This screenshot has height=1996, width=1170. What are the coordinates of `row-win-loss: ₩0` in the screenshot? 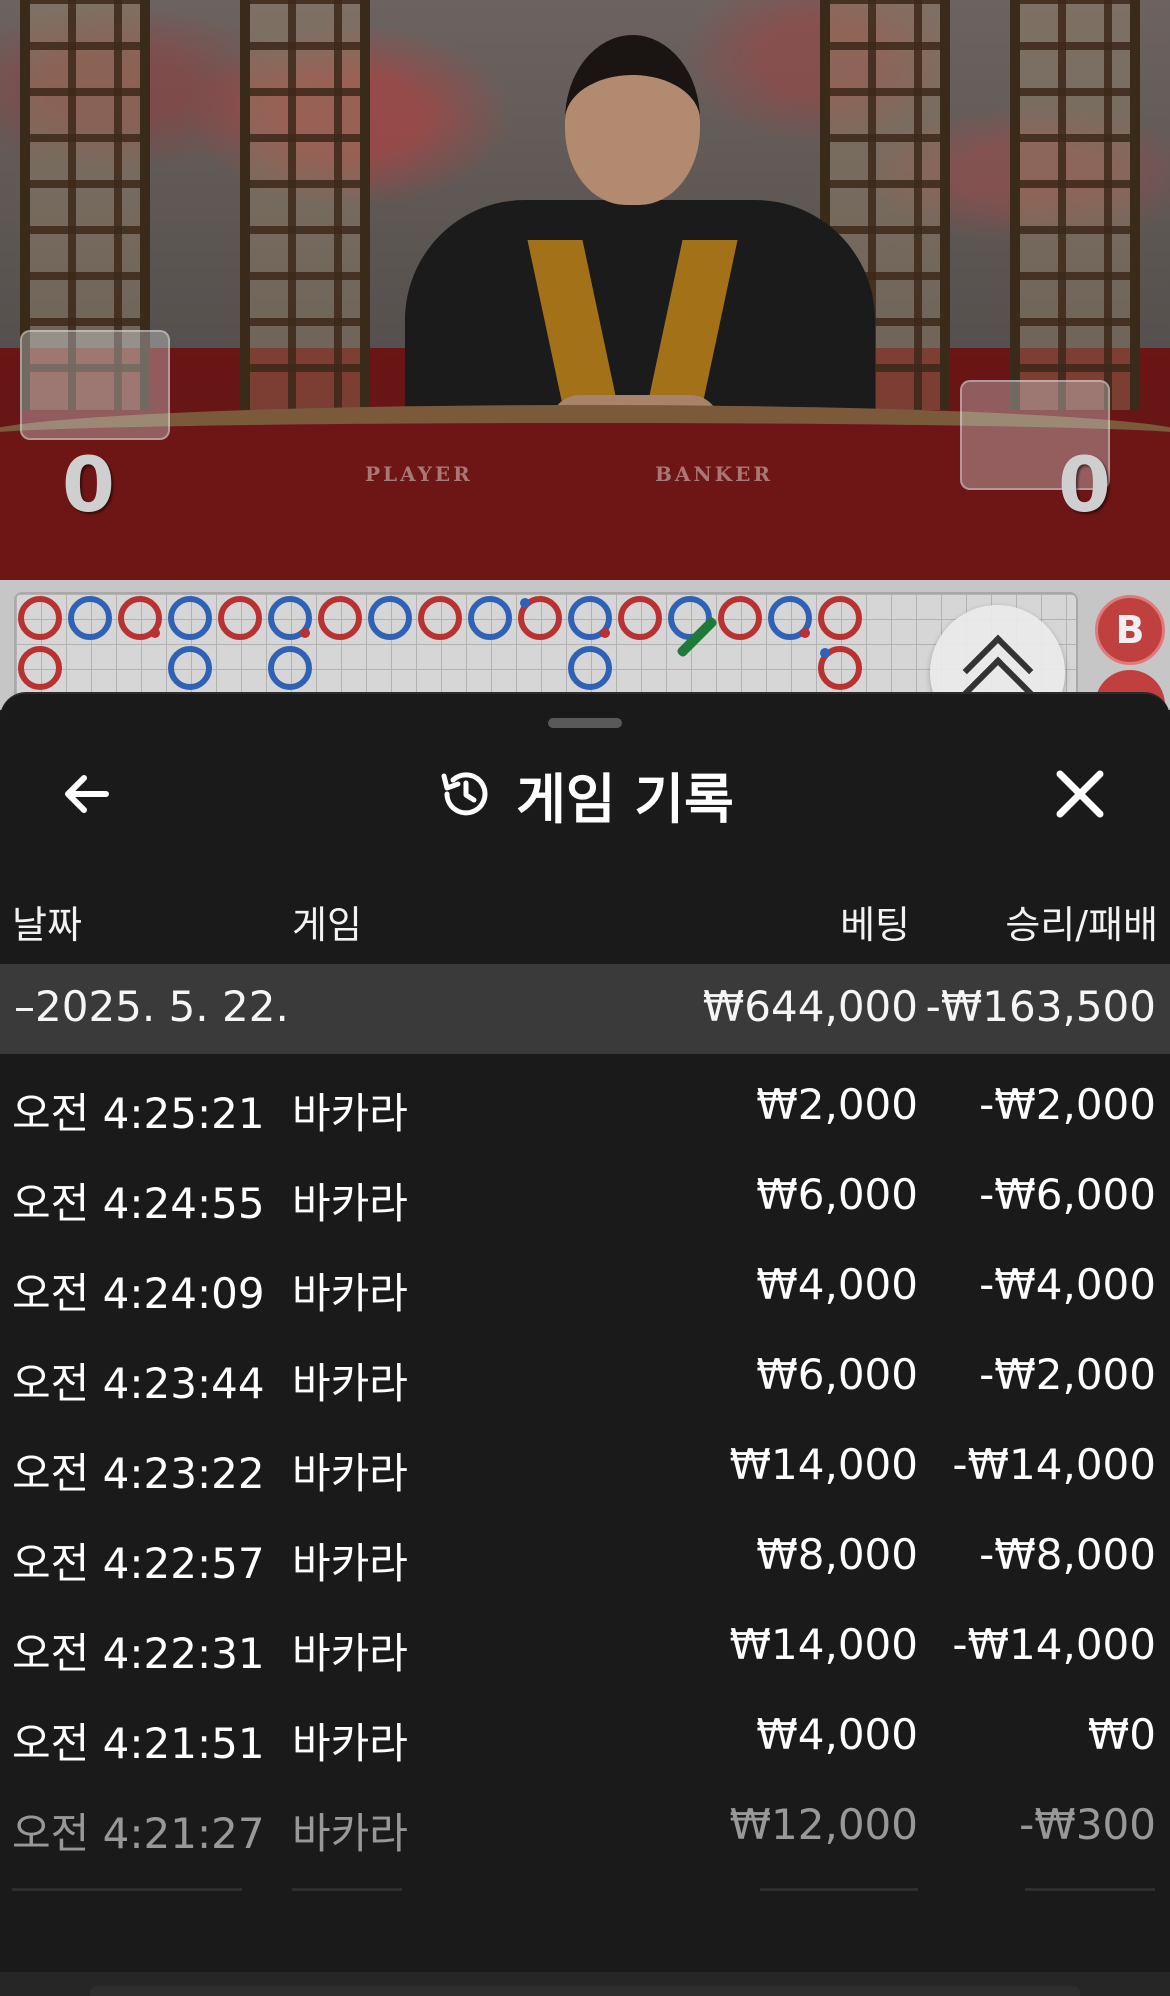 It's located at (1121, 1734).